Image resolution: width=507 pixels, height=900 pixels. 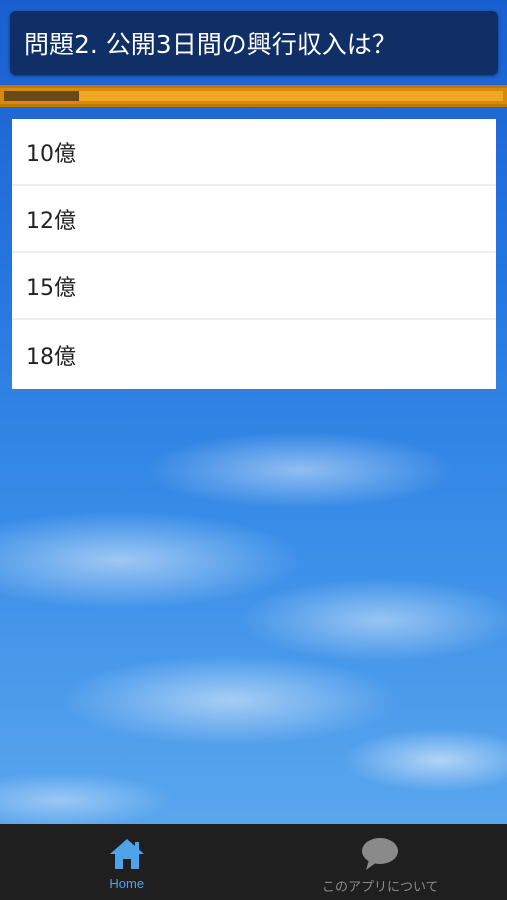 I want to click on question-header: 問題2. 公開3日間の興行収入は？, so click(x=254, y=43).